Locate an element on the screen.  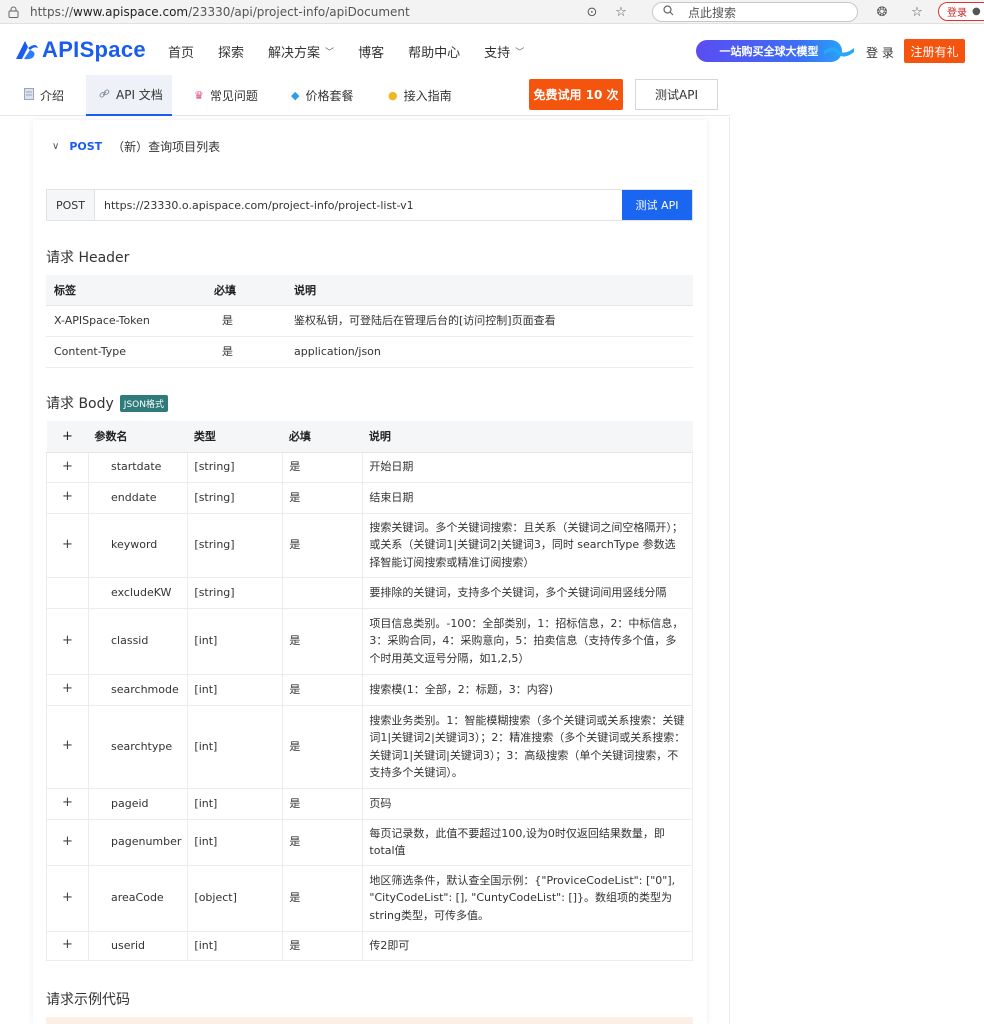
param-desc: 结束日期 is located at coordinates (527, 498).